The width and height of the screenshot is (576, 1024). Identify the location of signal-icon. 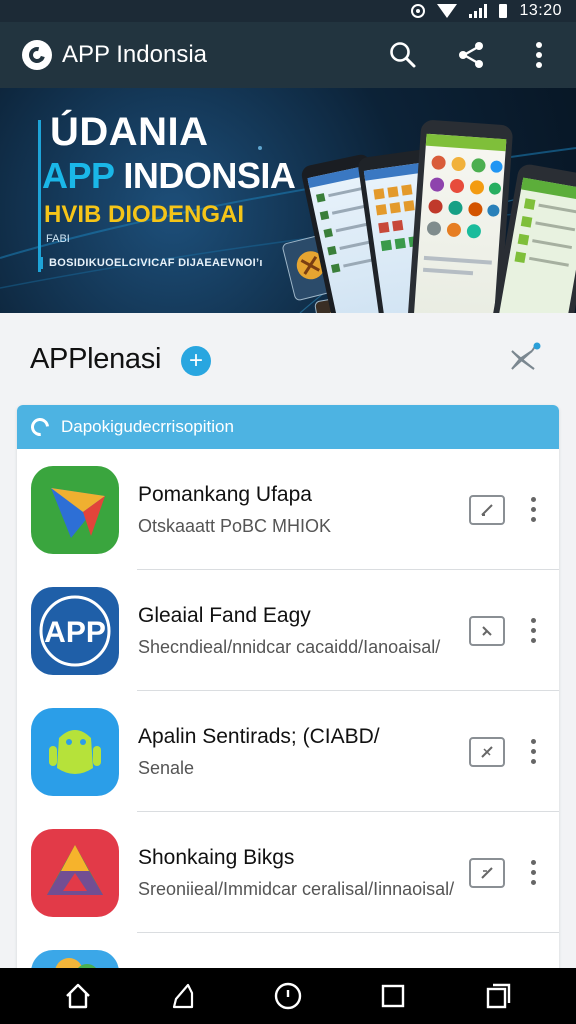
(478, 11).